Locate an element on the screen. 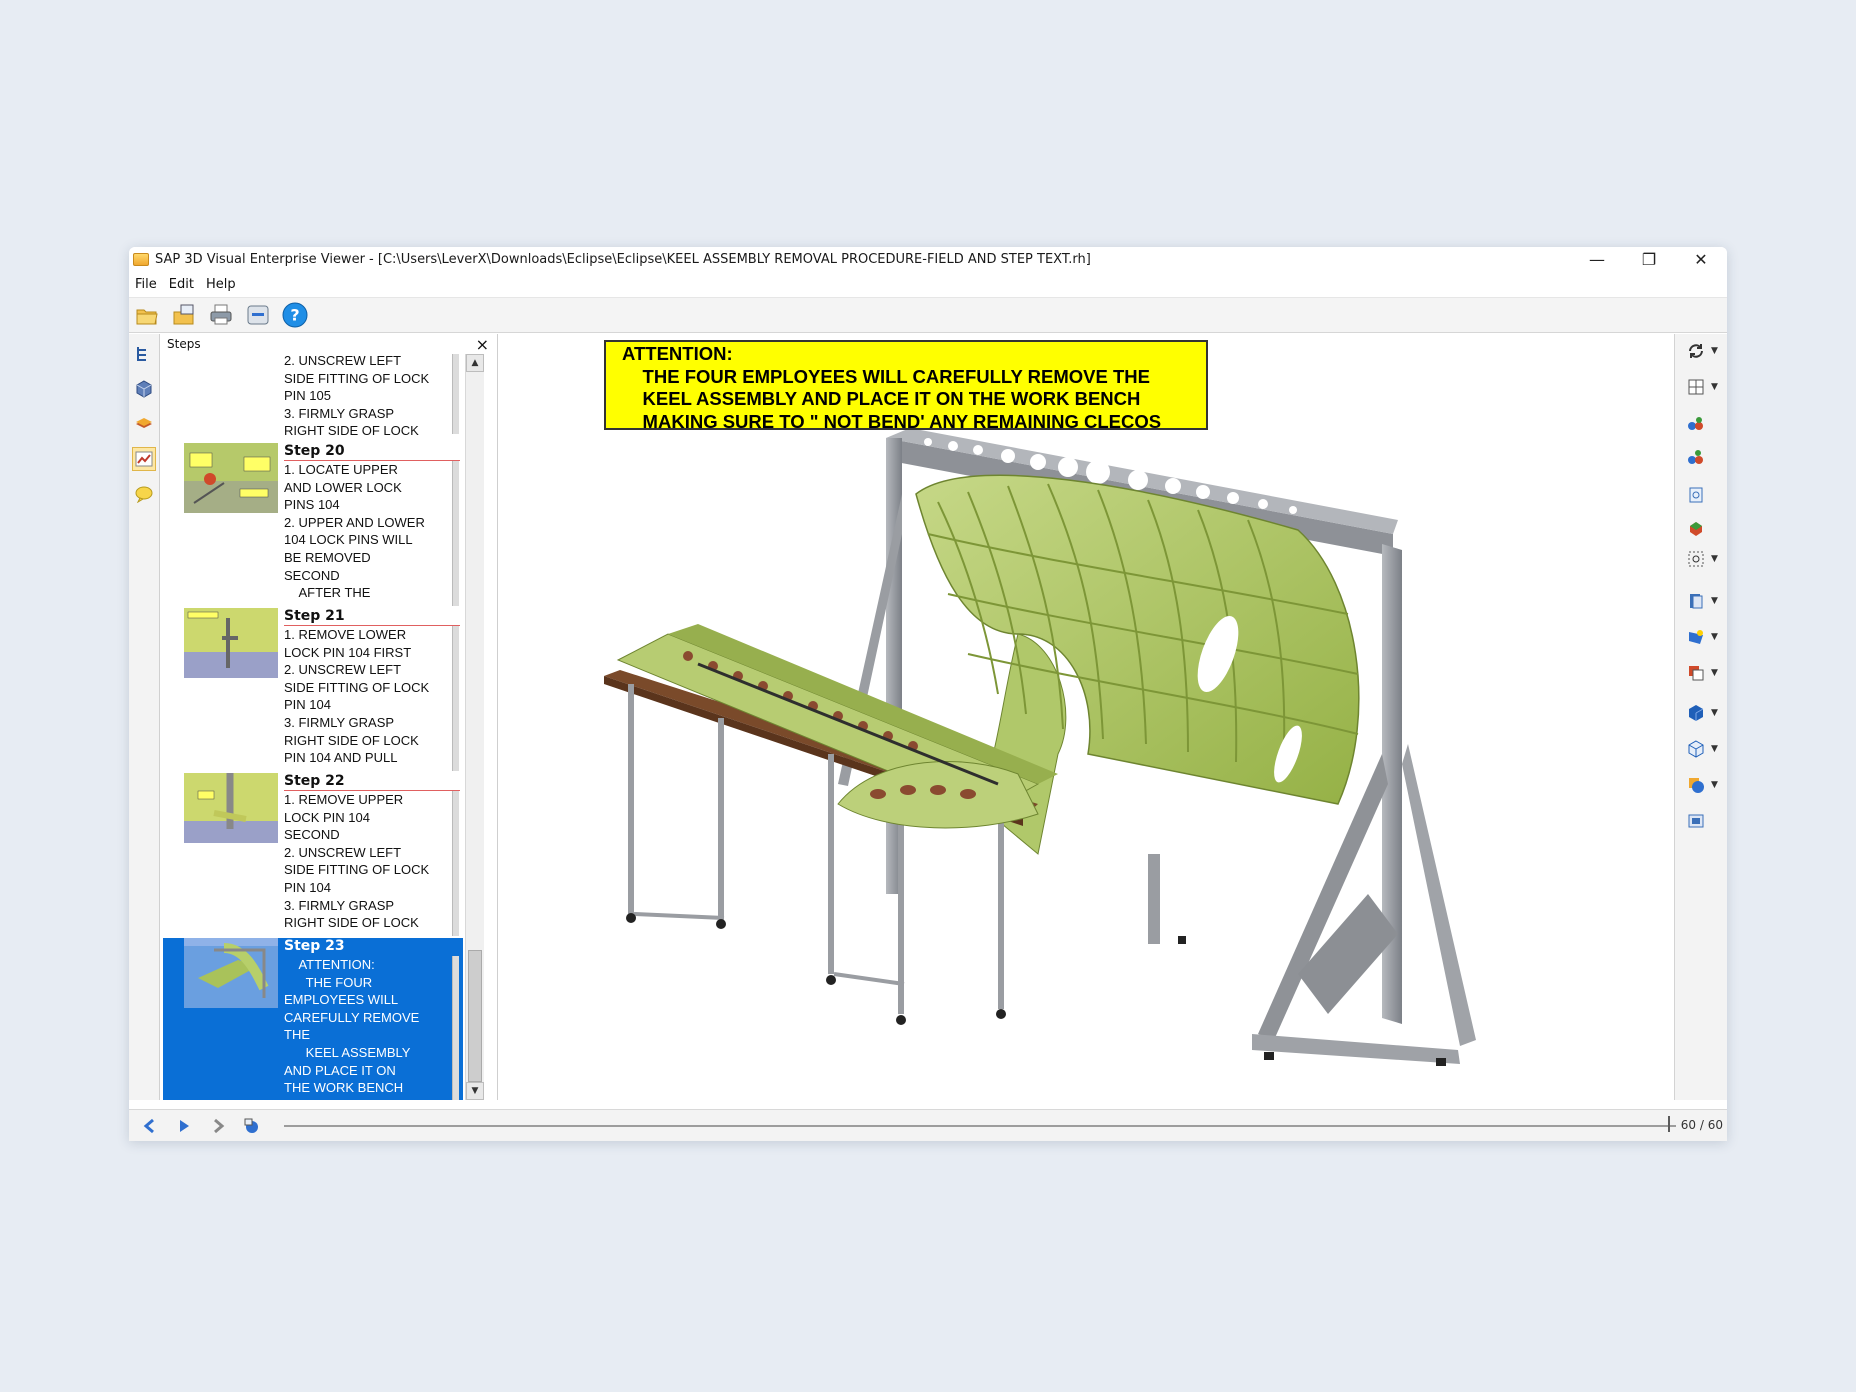 The image size is (1856, 1392). previous-step-button is located at coordinates (150, 1126).